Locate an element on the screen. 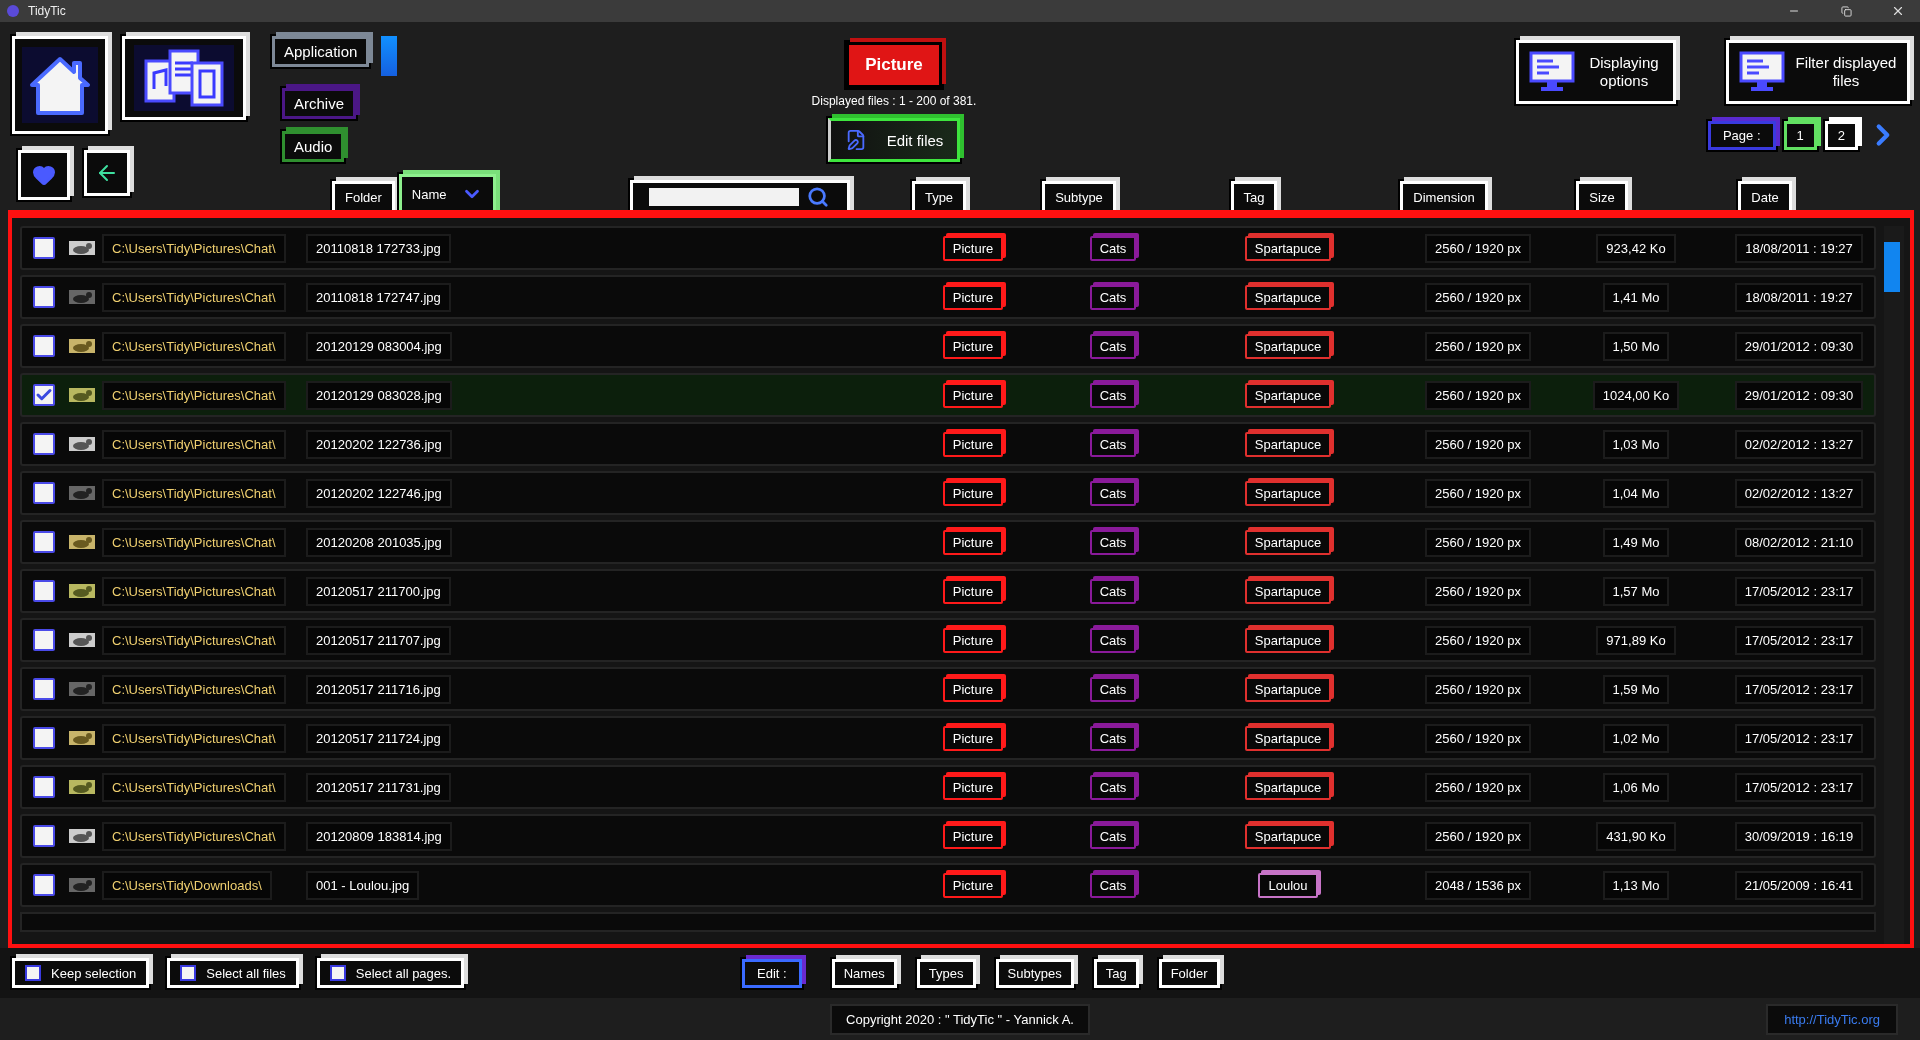 The height and width of the screenshot is (1040, 1920). dimension-cell: 2048 / 1536 px is located at coordinates (1478, 885).